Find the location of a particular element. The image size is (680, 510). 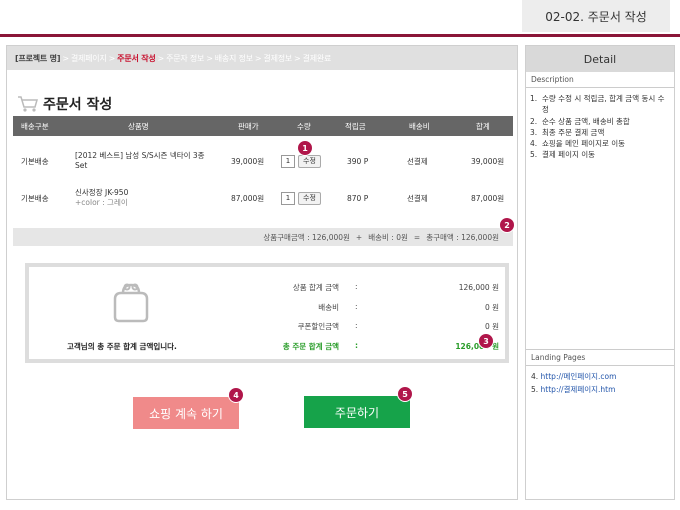

col-price: 판매가 is located at coordinates (248, 126).